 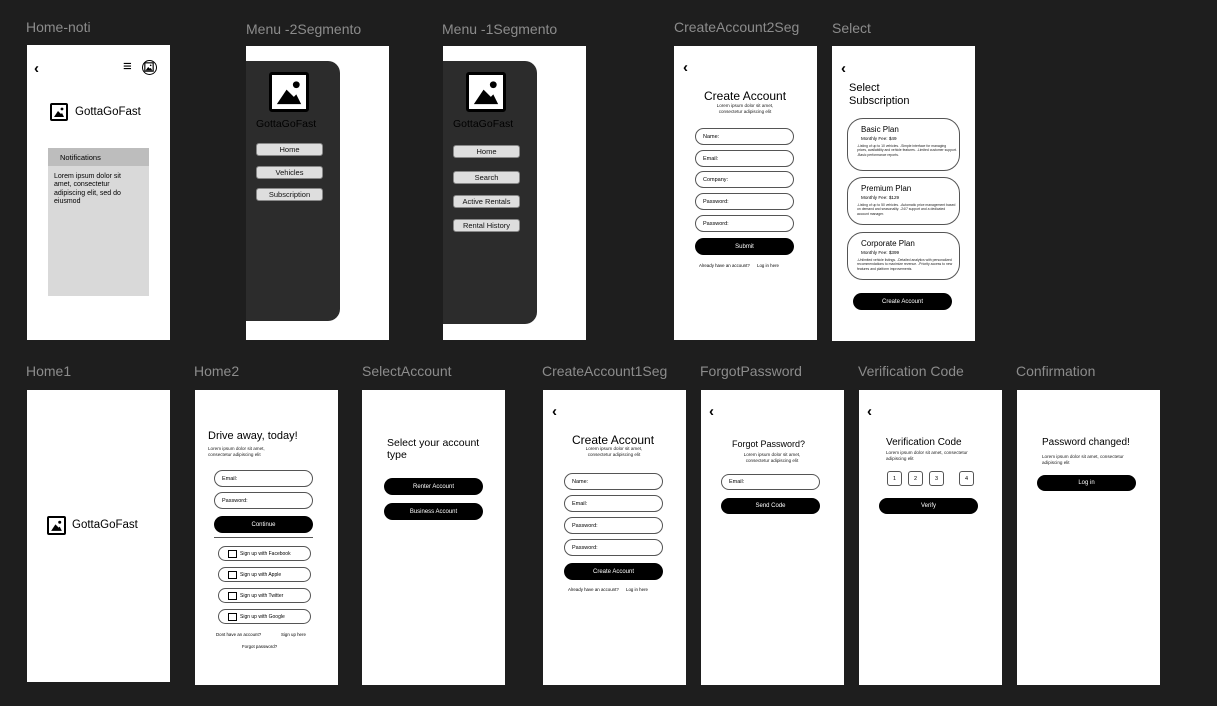 What do you see at coordinates (1086, 442) in the screenshot?
I see `page-title: Password changed!` at bounding box center [1086, 442].